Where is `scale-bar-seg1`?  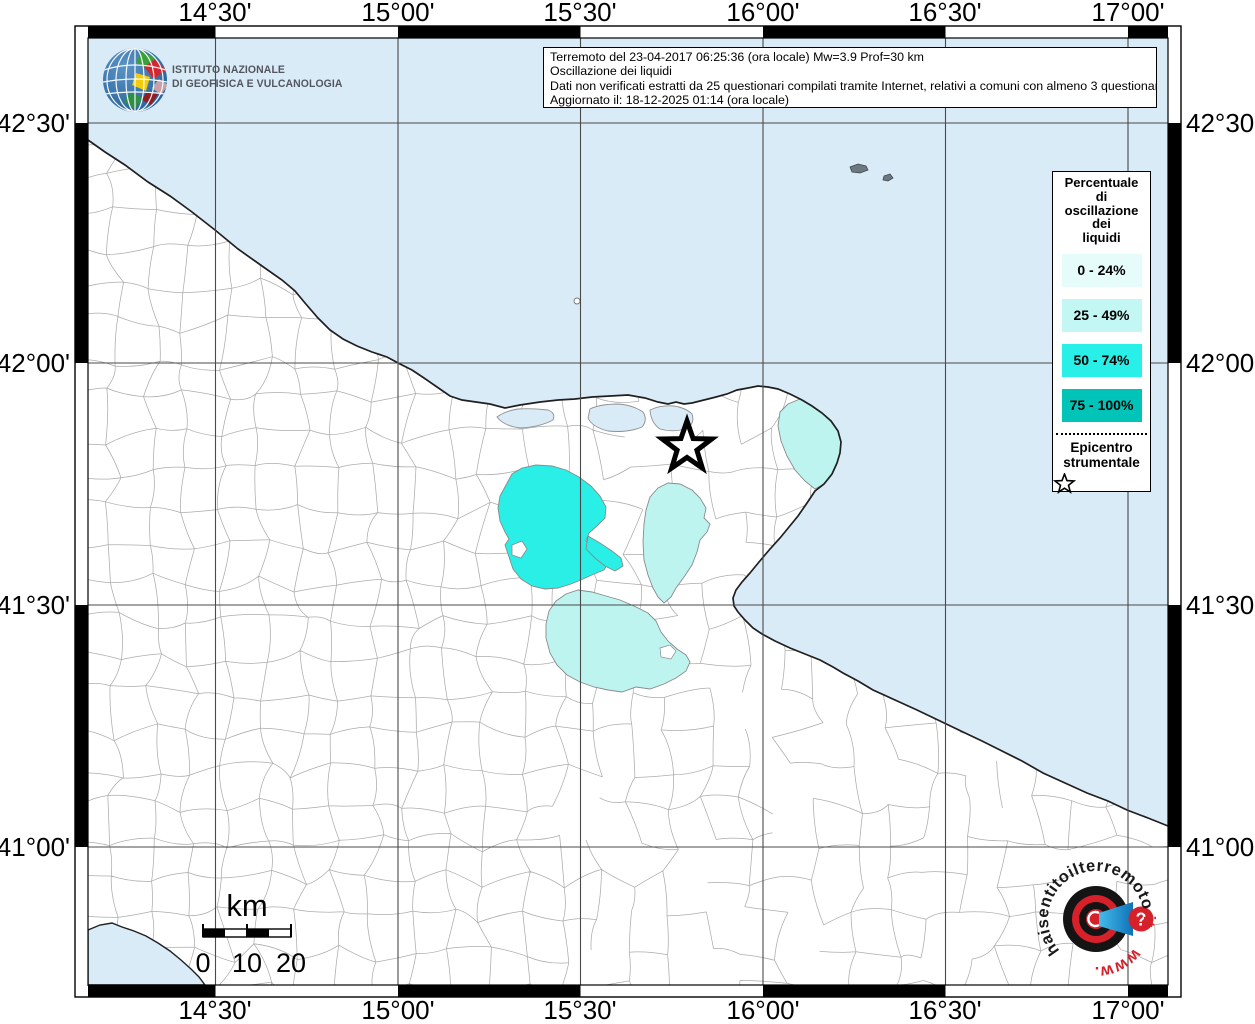
scale-bar-seg1 is located at coordinates (214, 933).